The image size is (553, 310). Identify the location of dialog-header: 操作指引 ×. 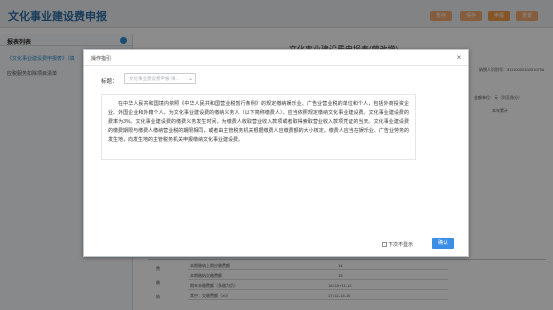
(276, 58).